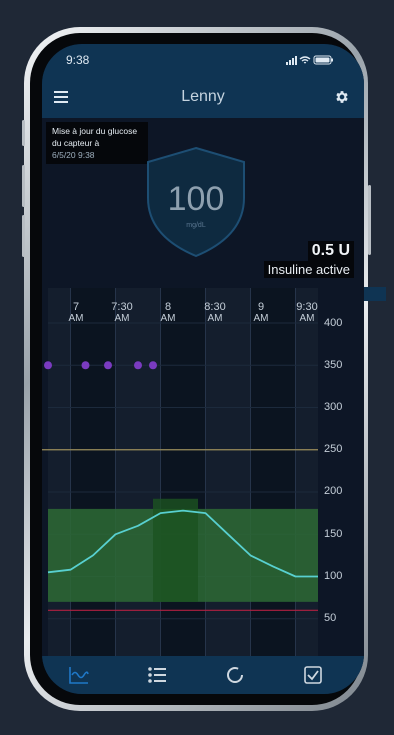 This screenshot has width=394, height=735. I want to click on status-icons, so click(309, 60).